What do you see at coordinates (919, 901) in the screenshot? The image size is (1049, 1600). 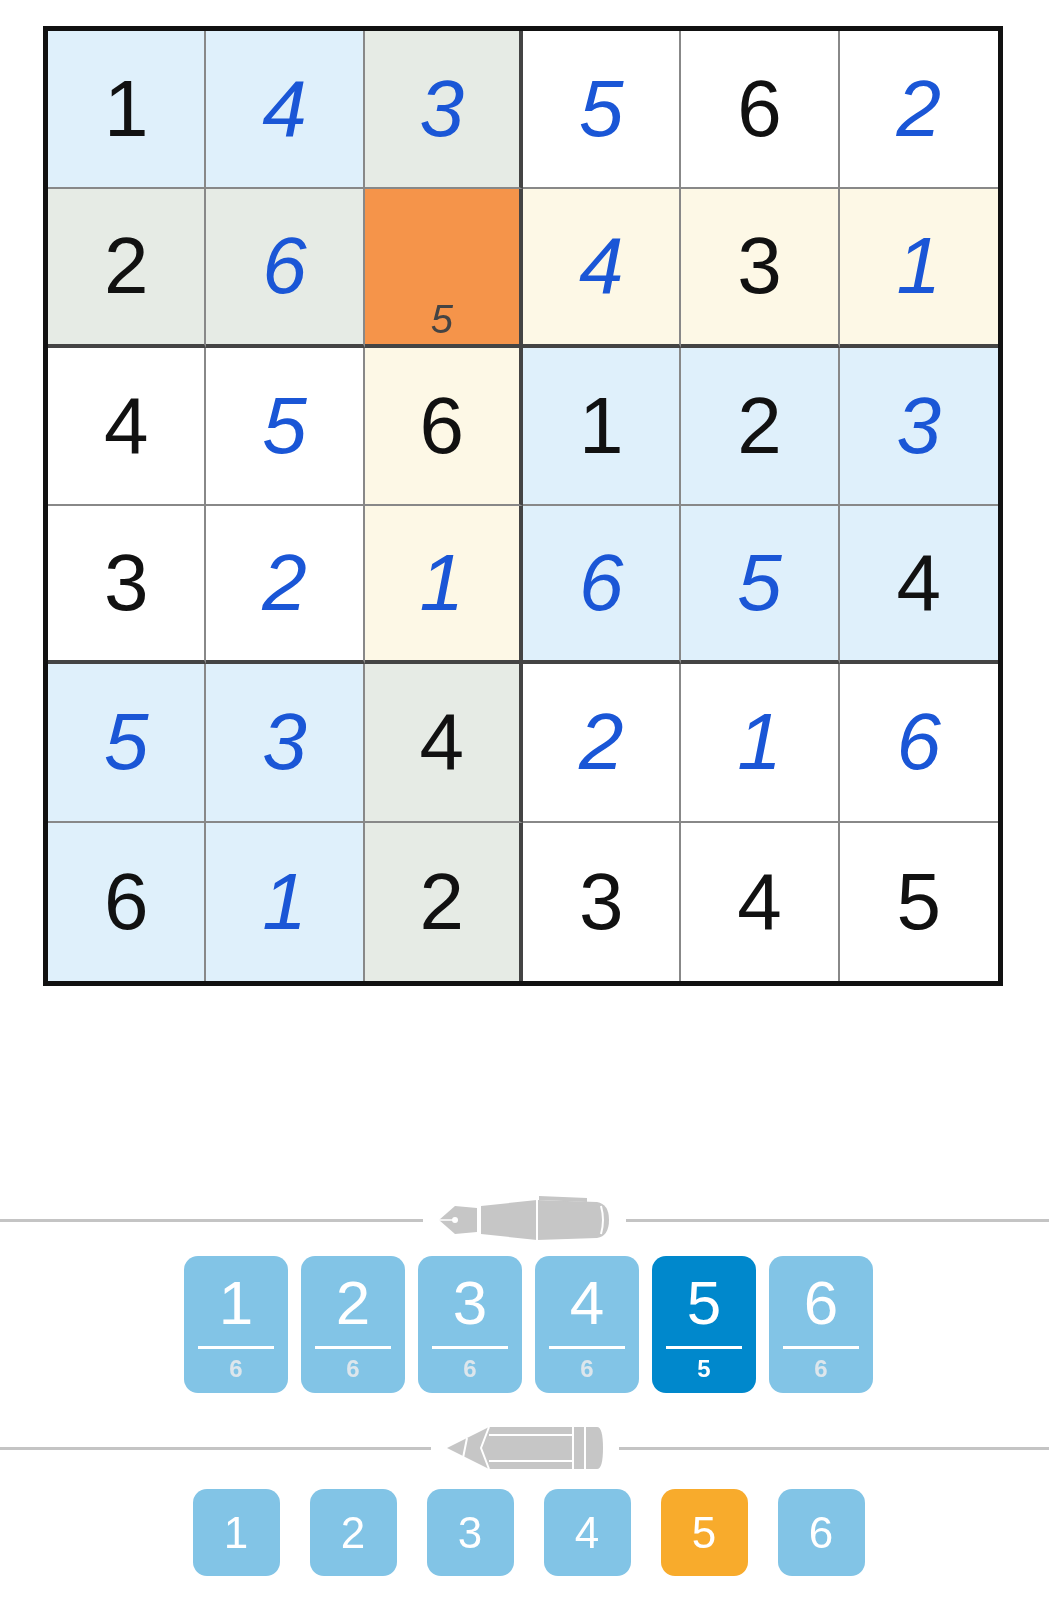 I see `given-digit: 5` at bounding box center [919, 901].